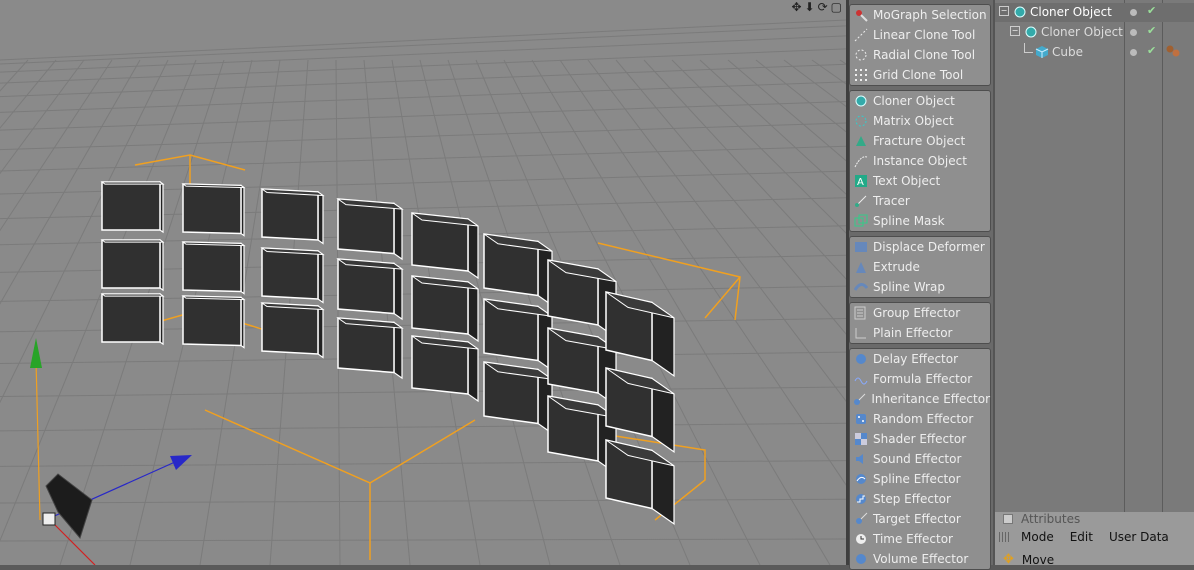 The image size is (1194, 570). What do you see at coordinates (861, 439) in the screenshot?
I see `shader-effector-icon` at bounding box center [861, 439].